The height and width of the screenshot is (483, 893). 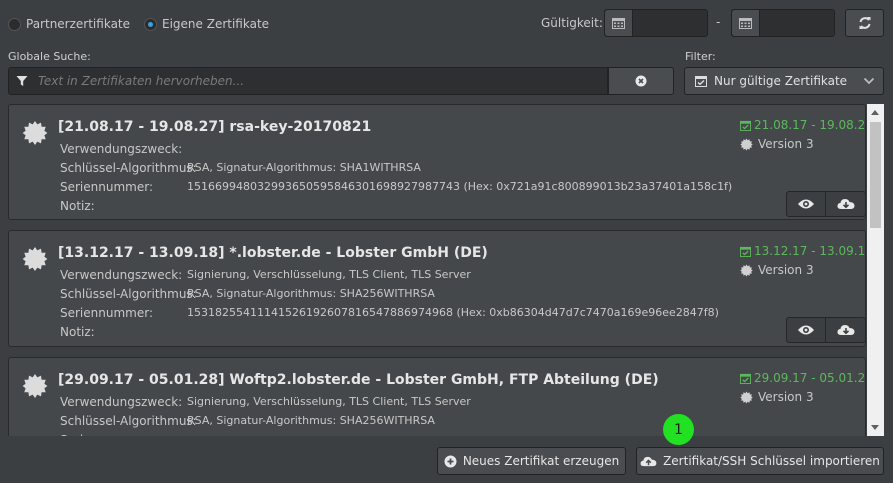 I want to click on import-certificate-button: Zertifikat/SSH Schlüssel importieren, so click(x=760, y=461).